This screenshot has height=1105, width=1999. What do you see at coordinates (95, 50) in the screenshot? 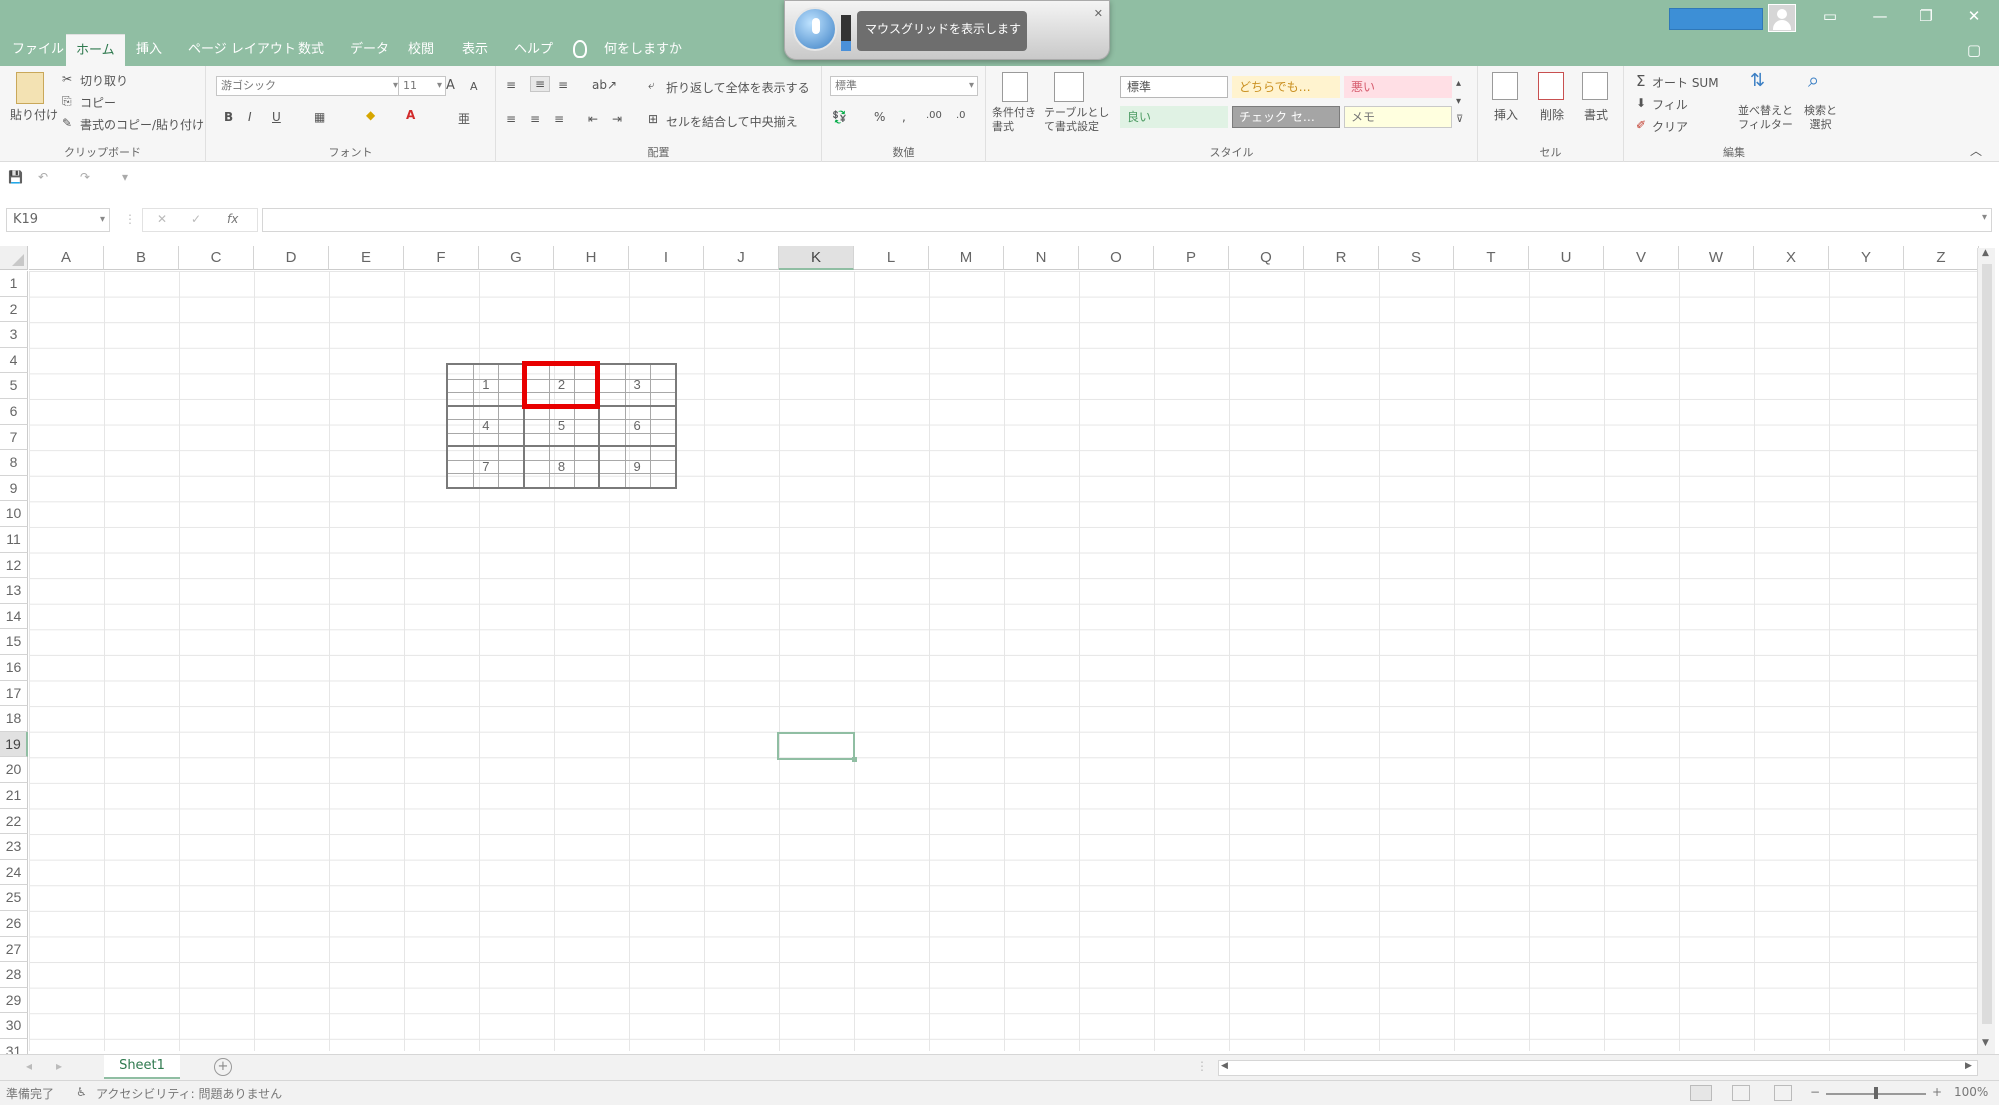
I see `tab-home: ホーム` at bounding box center [95, 50].